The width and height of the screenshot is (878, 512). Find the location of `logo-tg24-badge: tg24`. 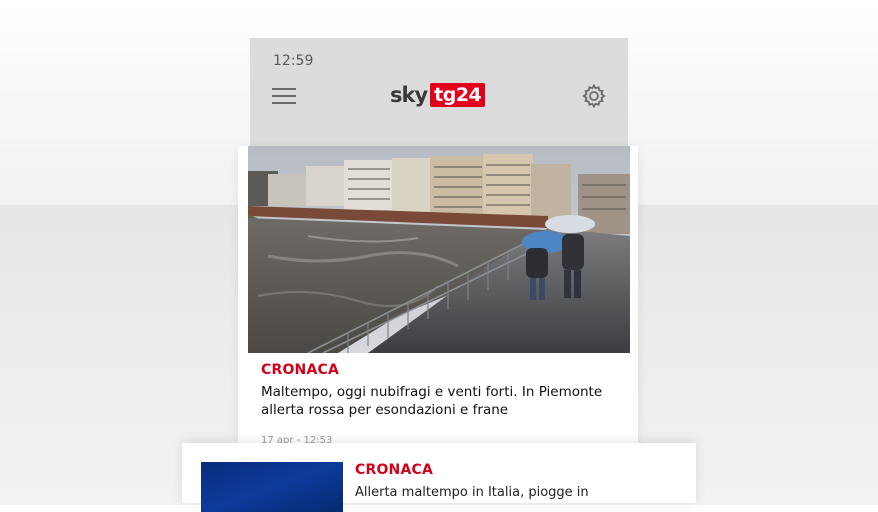

logo-tg24-badge: tg24 is located at coordinates (458, 95).